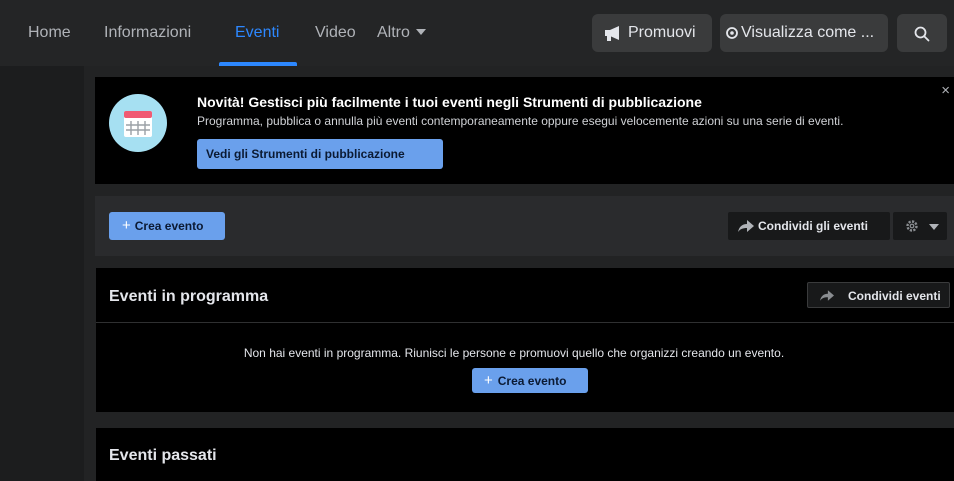  I want to click on gear-icon, so click(912, 226).